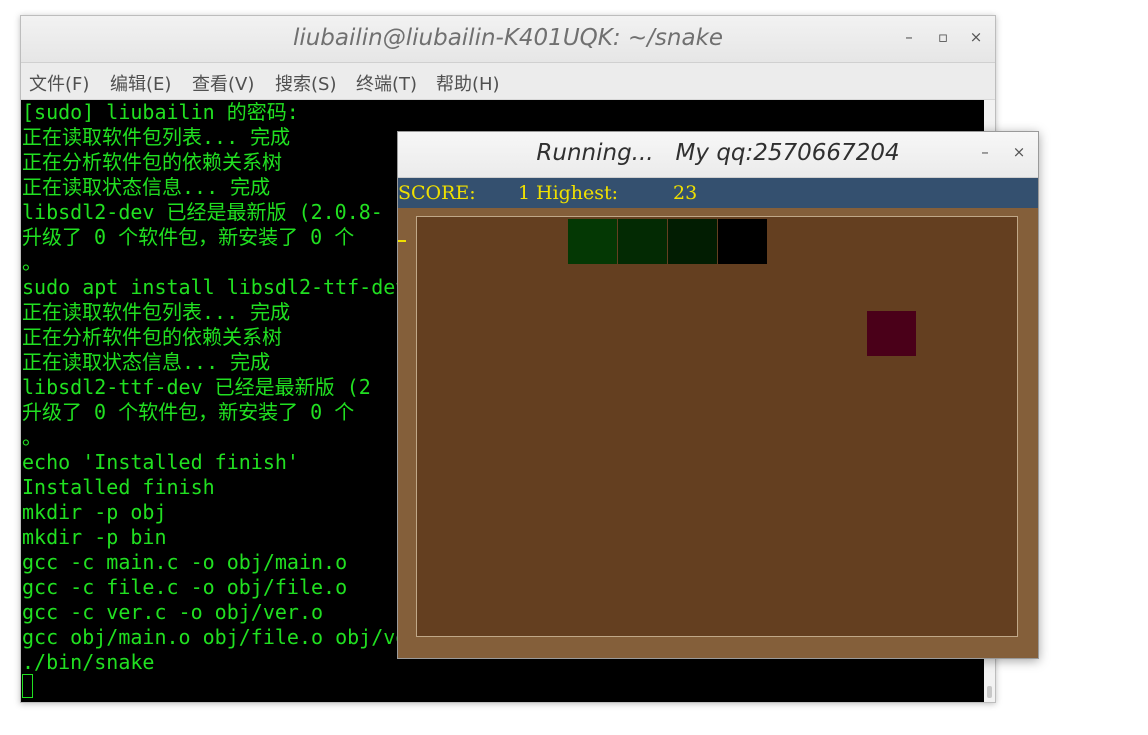 The height and width of the screenshot is (735, 1148). I want to click on terminal-line: mkdir -p bin, so click(94, 537).